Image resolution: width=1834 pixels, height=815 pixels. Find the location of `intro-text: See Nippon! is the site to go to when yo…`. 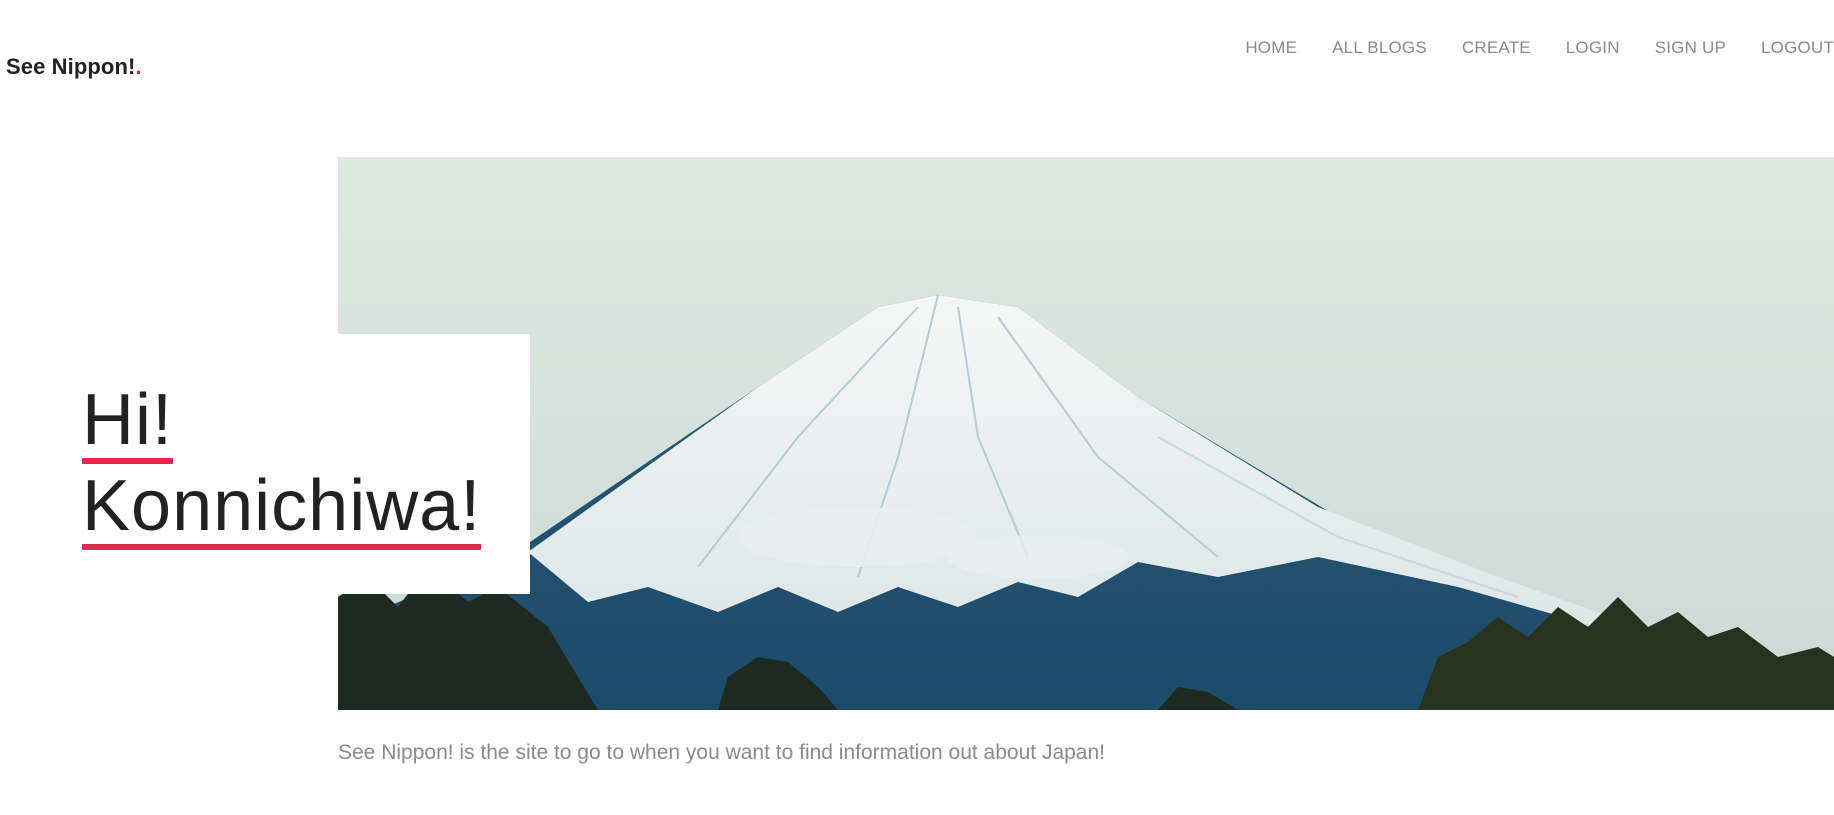

intro-text: See Nippon! is the site to go to when yo… is located at coordinates (721, 752).